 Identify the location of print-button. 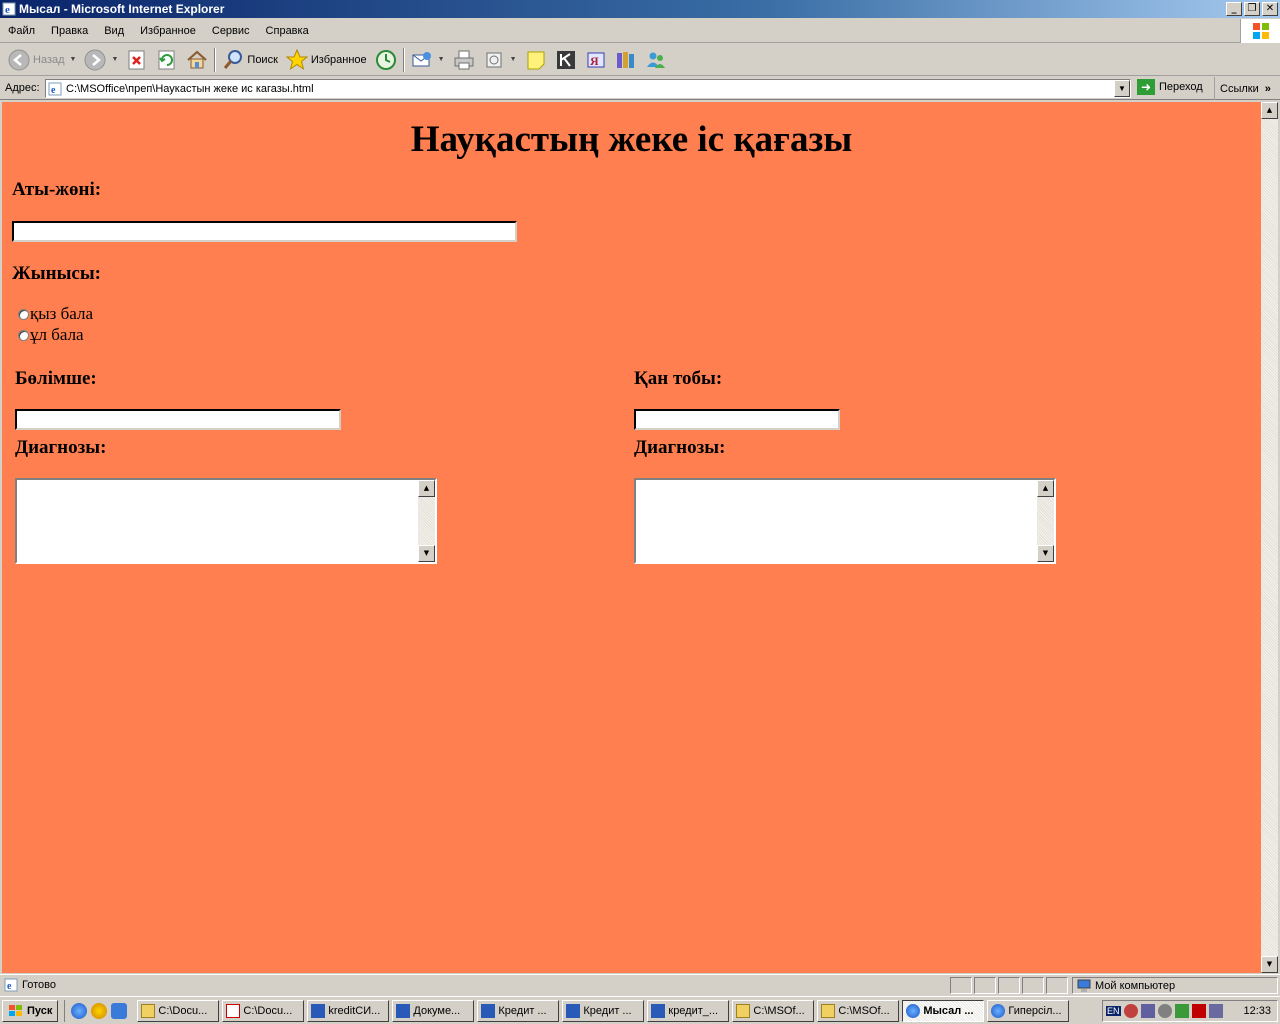
(464, 60).